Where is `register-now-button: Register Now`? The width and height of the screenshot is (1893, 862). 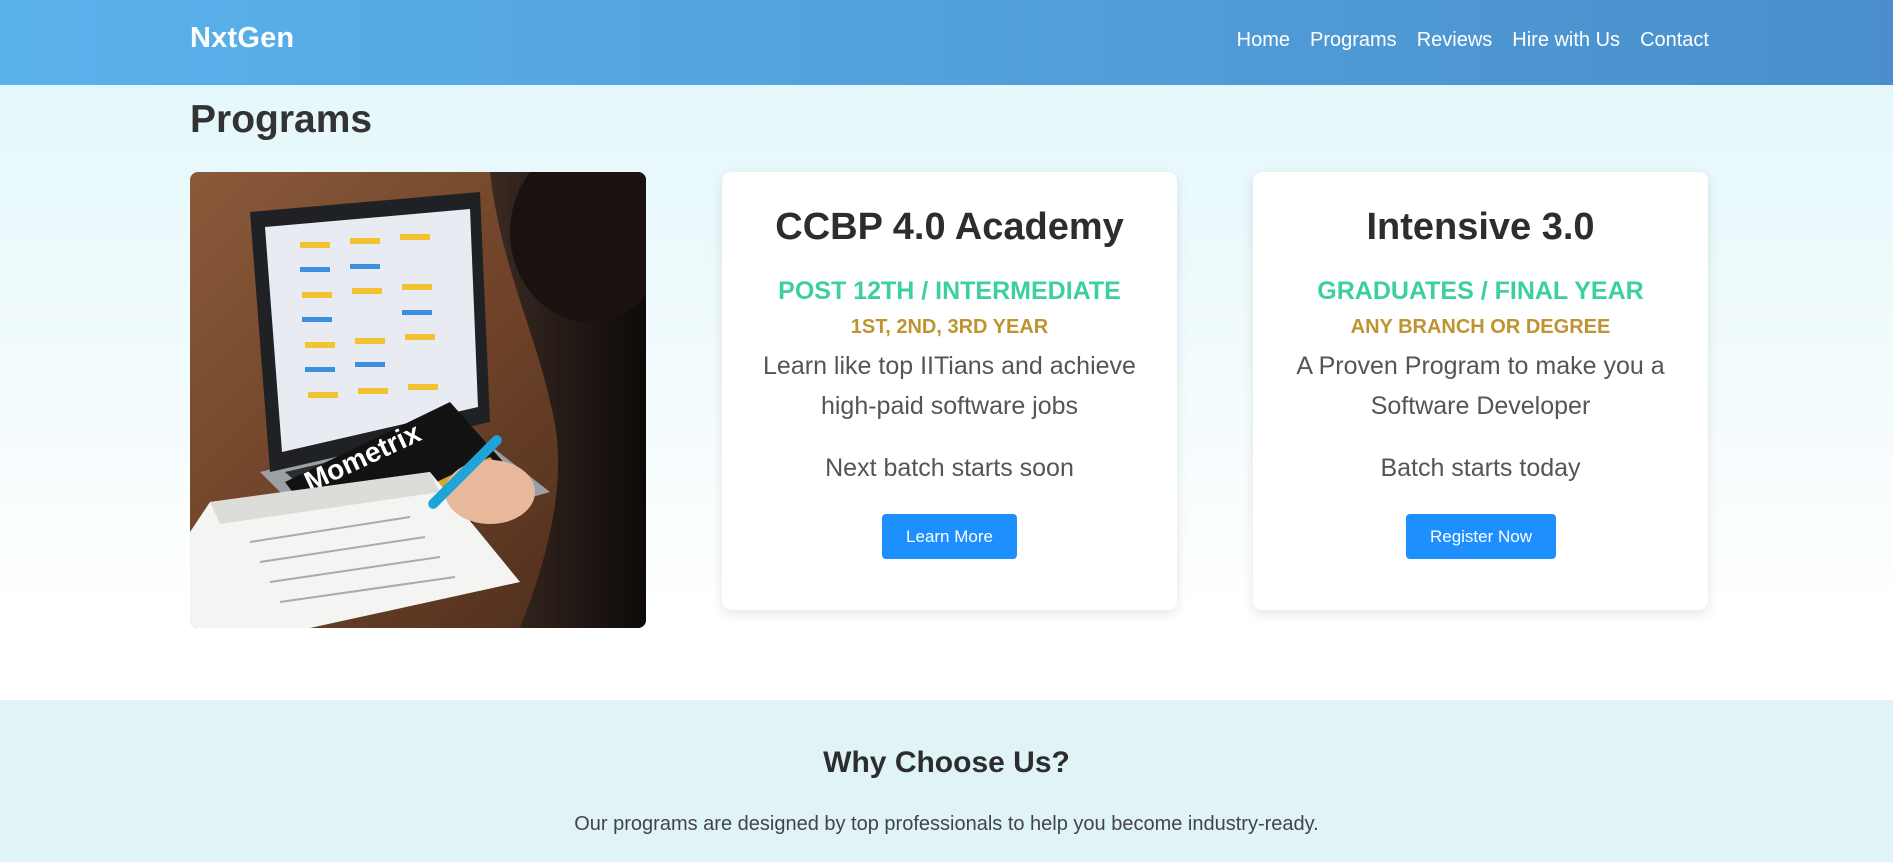
register-now-button: Register Now is located at coordinates (1481, 536).